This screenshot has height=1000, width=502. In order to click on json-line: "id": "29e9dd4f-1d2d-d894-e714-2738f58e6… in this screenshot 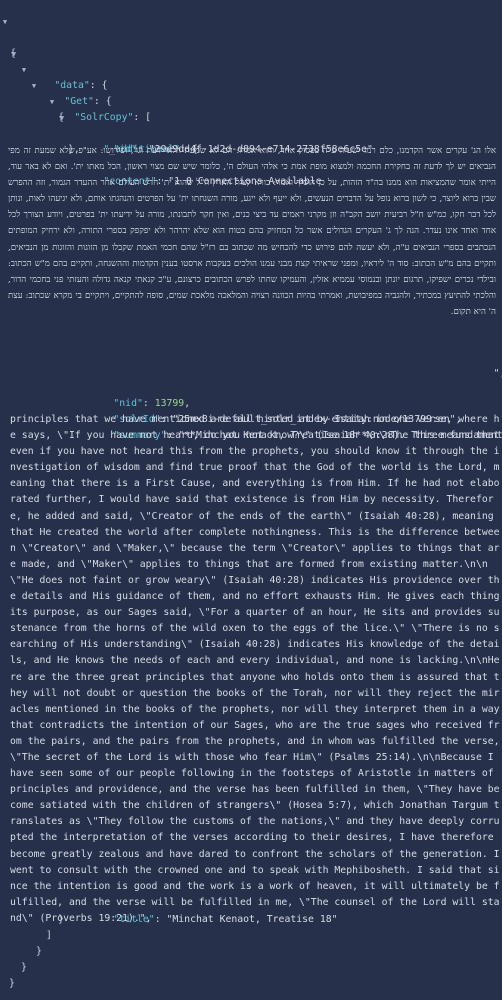, I will do `click(243, 150)`.